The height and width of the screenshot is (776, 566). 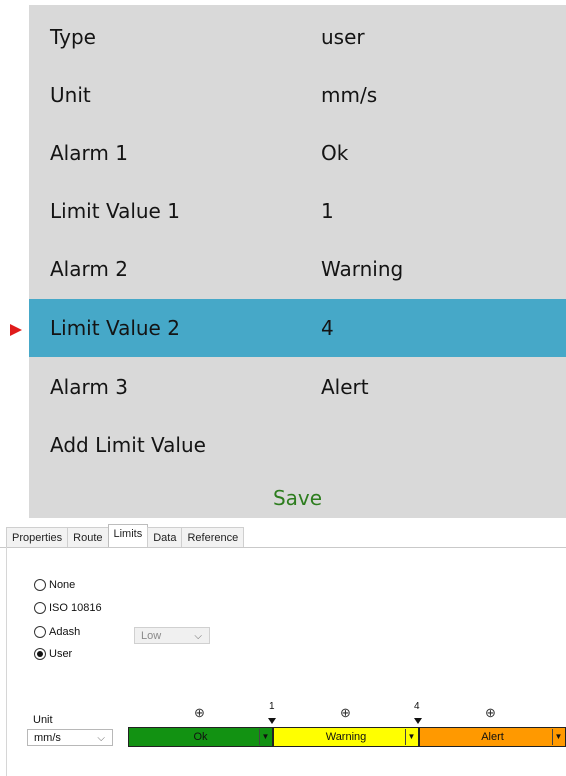 I want to click on radio-checked-icon, so click(x=40, y=654).